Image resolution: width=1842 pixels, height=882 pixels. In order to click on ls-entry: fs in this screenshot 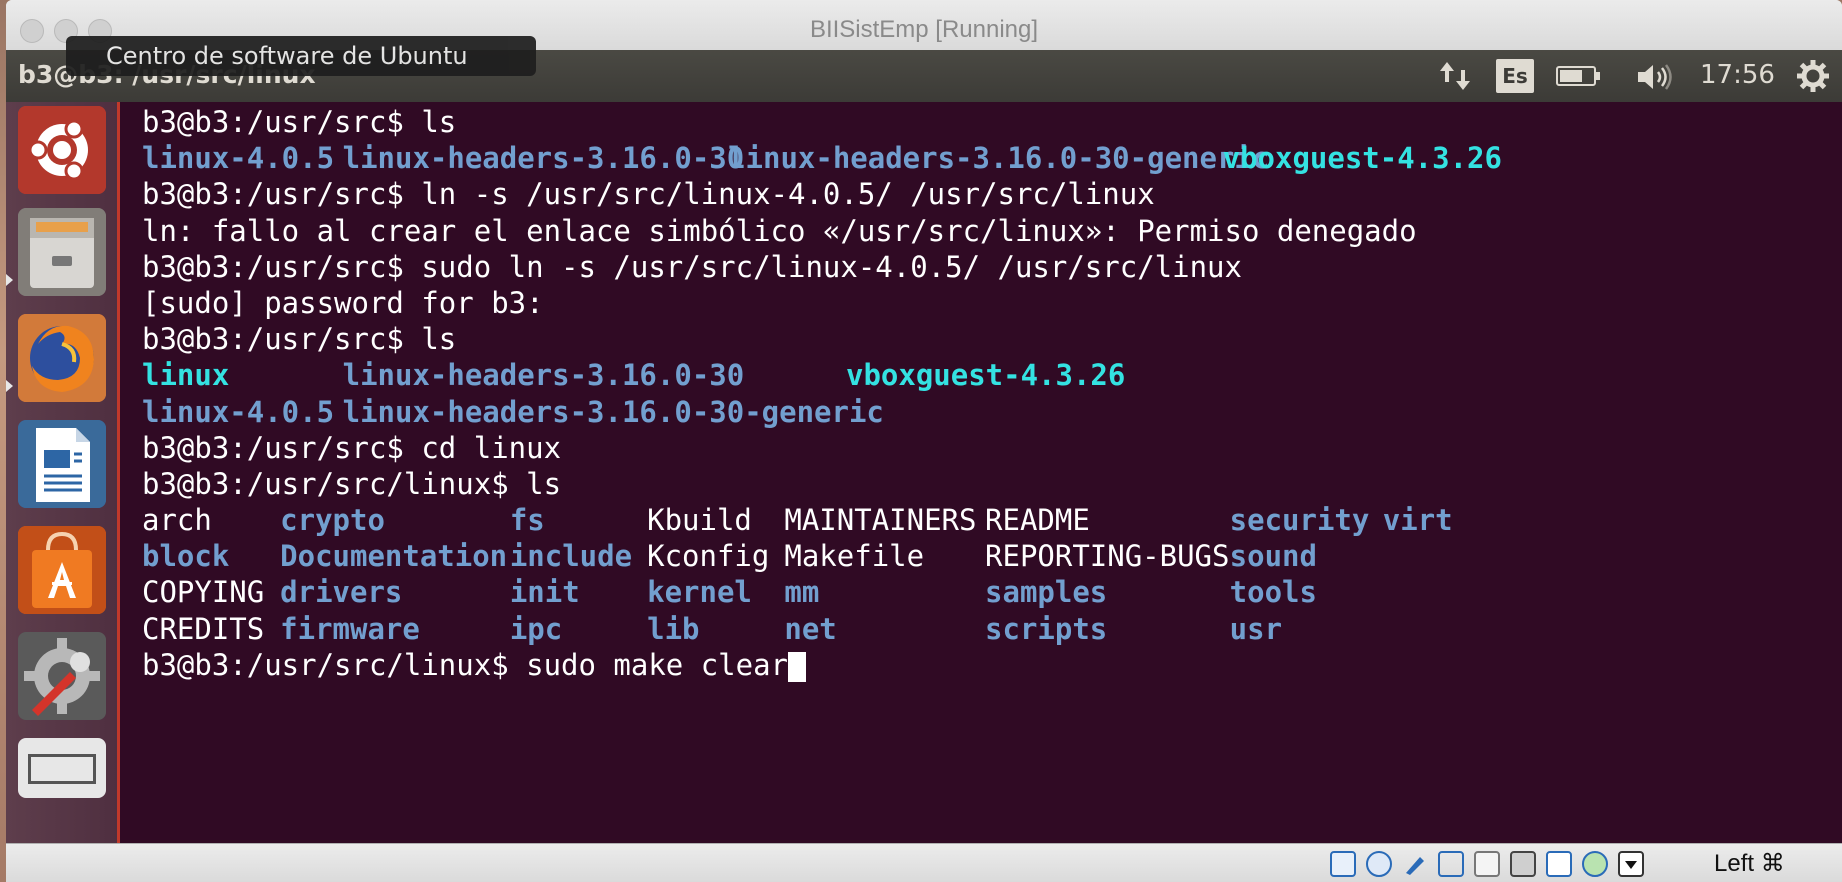, I will do `click(527, 520)`.